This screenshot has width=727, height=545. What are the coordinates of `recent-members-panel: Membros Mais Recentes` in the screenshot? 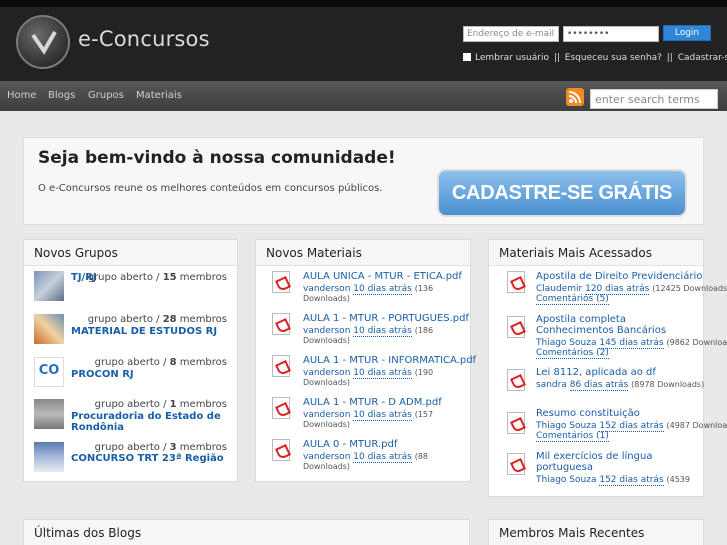 It's located at (596, 532).